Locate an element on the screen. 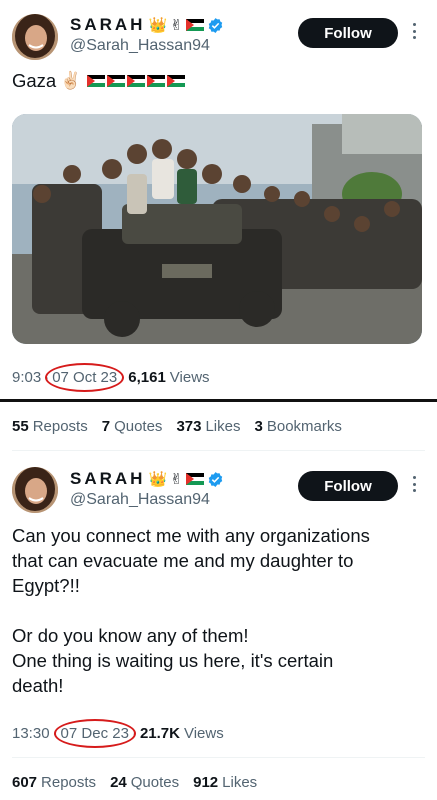 The image size is (437, 800). tweet-meta: 13:30 · 07 Dec 23 · 21.7K Views is located at coordinates (118, 733).